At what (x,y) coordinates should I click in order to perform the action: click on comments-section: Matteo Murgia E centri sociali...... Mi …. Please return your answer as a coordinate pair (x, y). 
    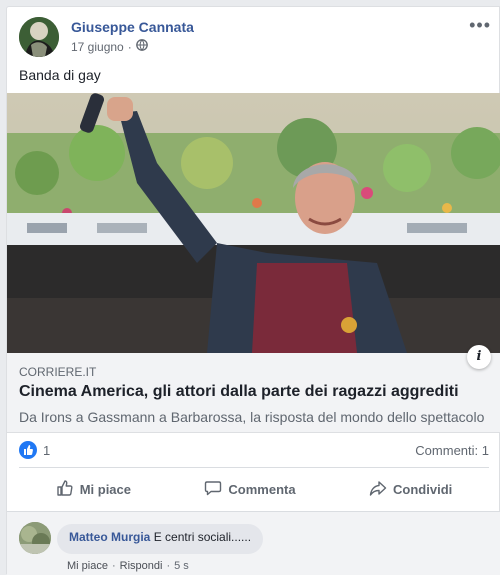
    Looking at the image, I should click on (253, 543).